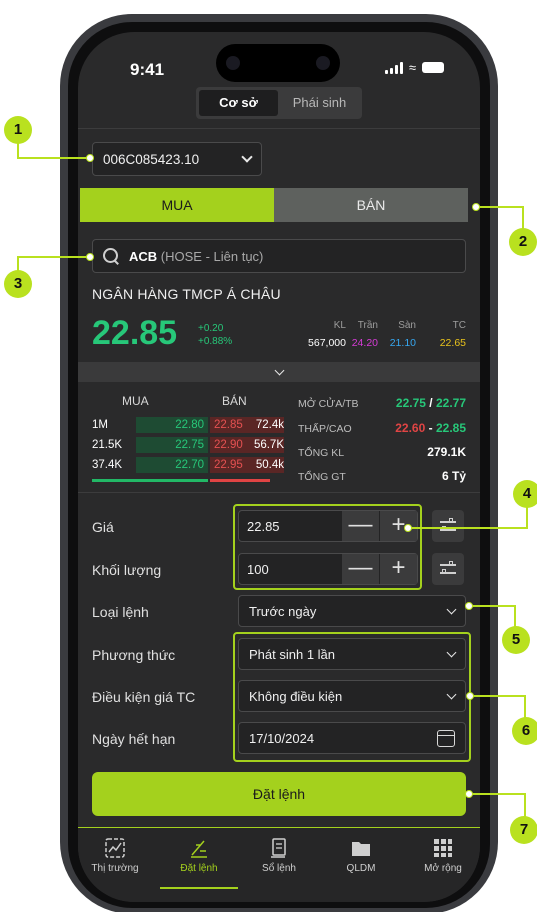 The width and height of the screenshot is (537, 912). Describe the element at coordinates (321, 453) in the screenshot. I see `total-vol-label: TỔNG KL` at that location.